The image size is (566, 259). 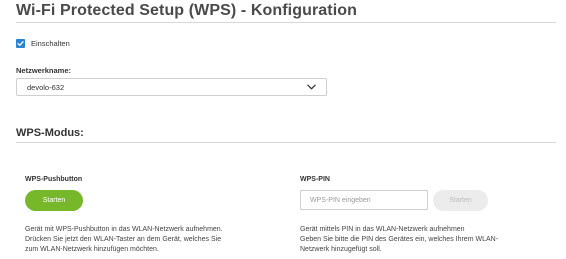 I want to click on enable-checkbox, so click(x=20, y=43).